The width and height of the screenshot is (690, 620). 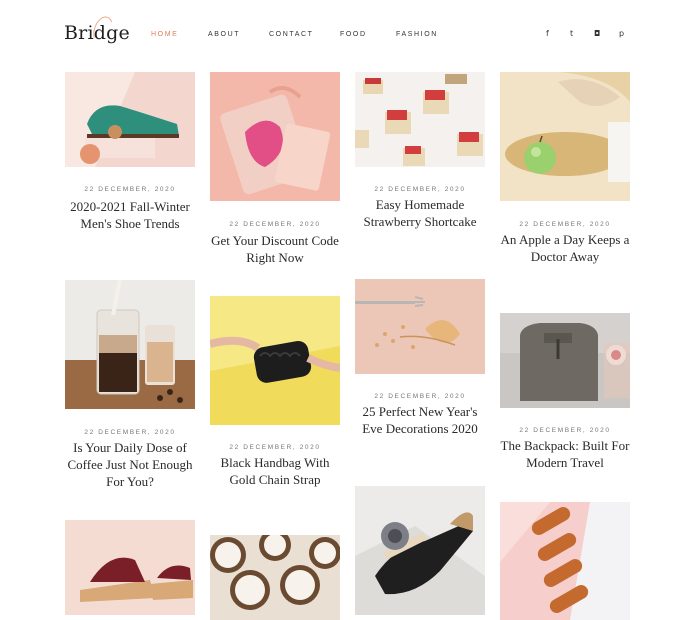 I want to click on post-image-discount, so click(x=275, y=136).